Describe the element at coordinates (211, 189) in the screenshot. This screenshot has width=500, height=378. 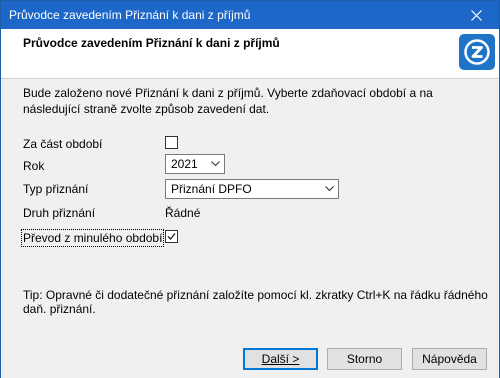
I see `typ-priznani-value: Přiznání DPFO` at that location.